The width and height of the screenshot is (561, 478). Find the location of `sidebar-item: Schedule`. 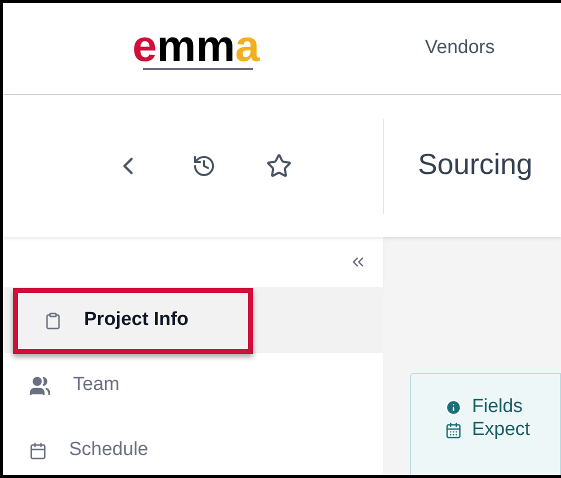

sidebar-item: Schedule is located at coordinates (75, 446).